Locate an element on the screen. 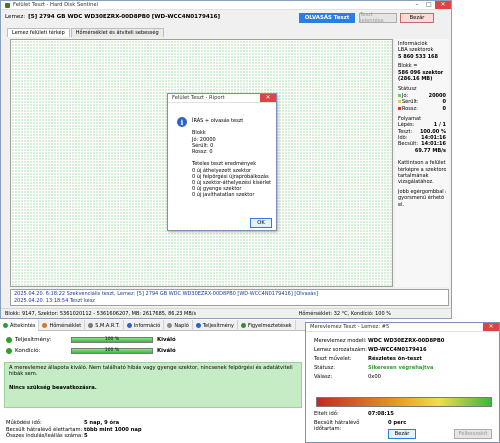 This screenshot has height=443, width=500. info-icon: i is located at coordinates (182, 122).